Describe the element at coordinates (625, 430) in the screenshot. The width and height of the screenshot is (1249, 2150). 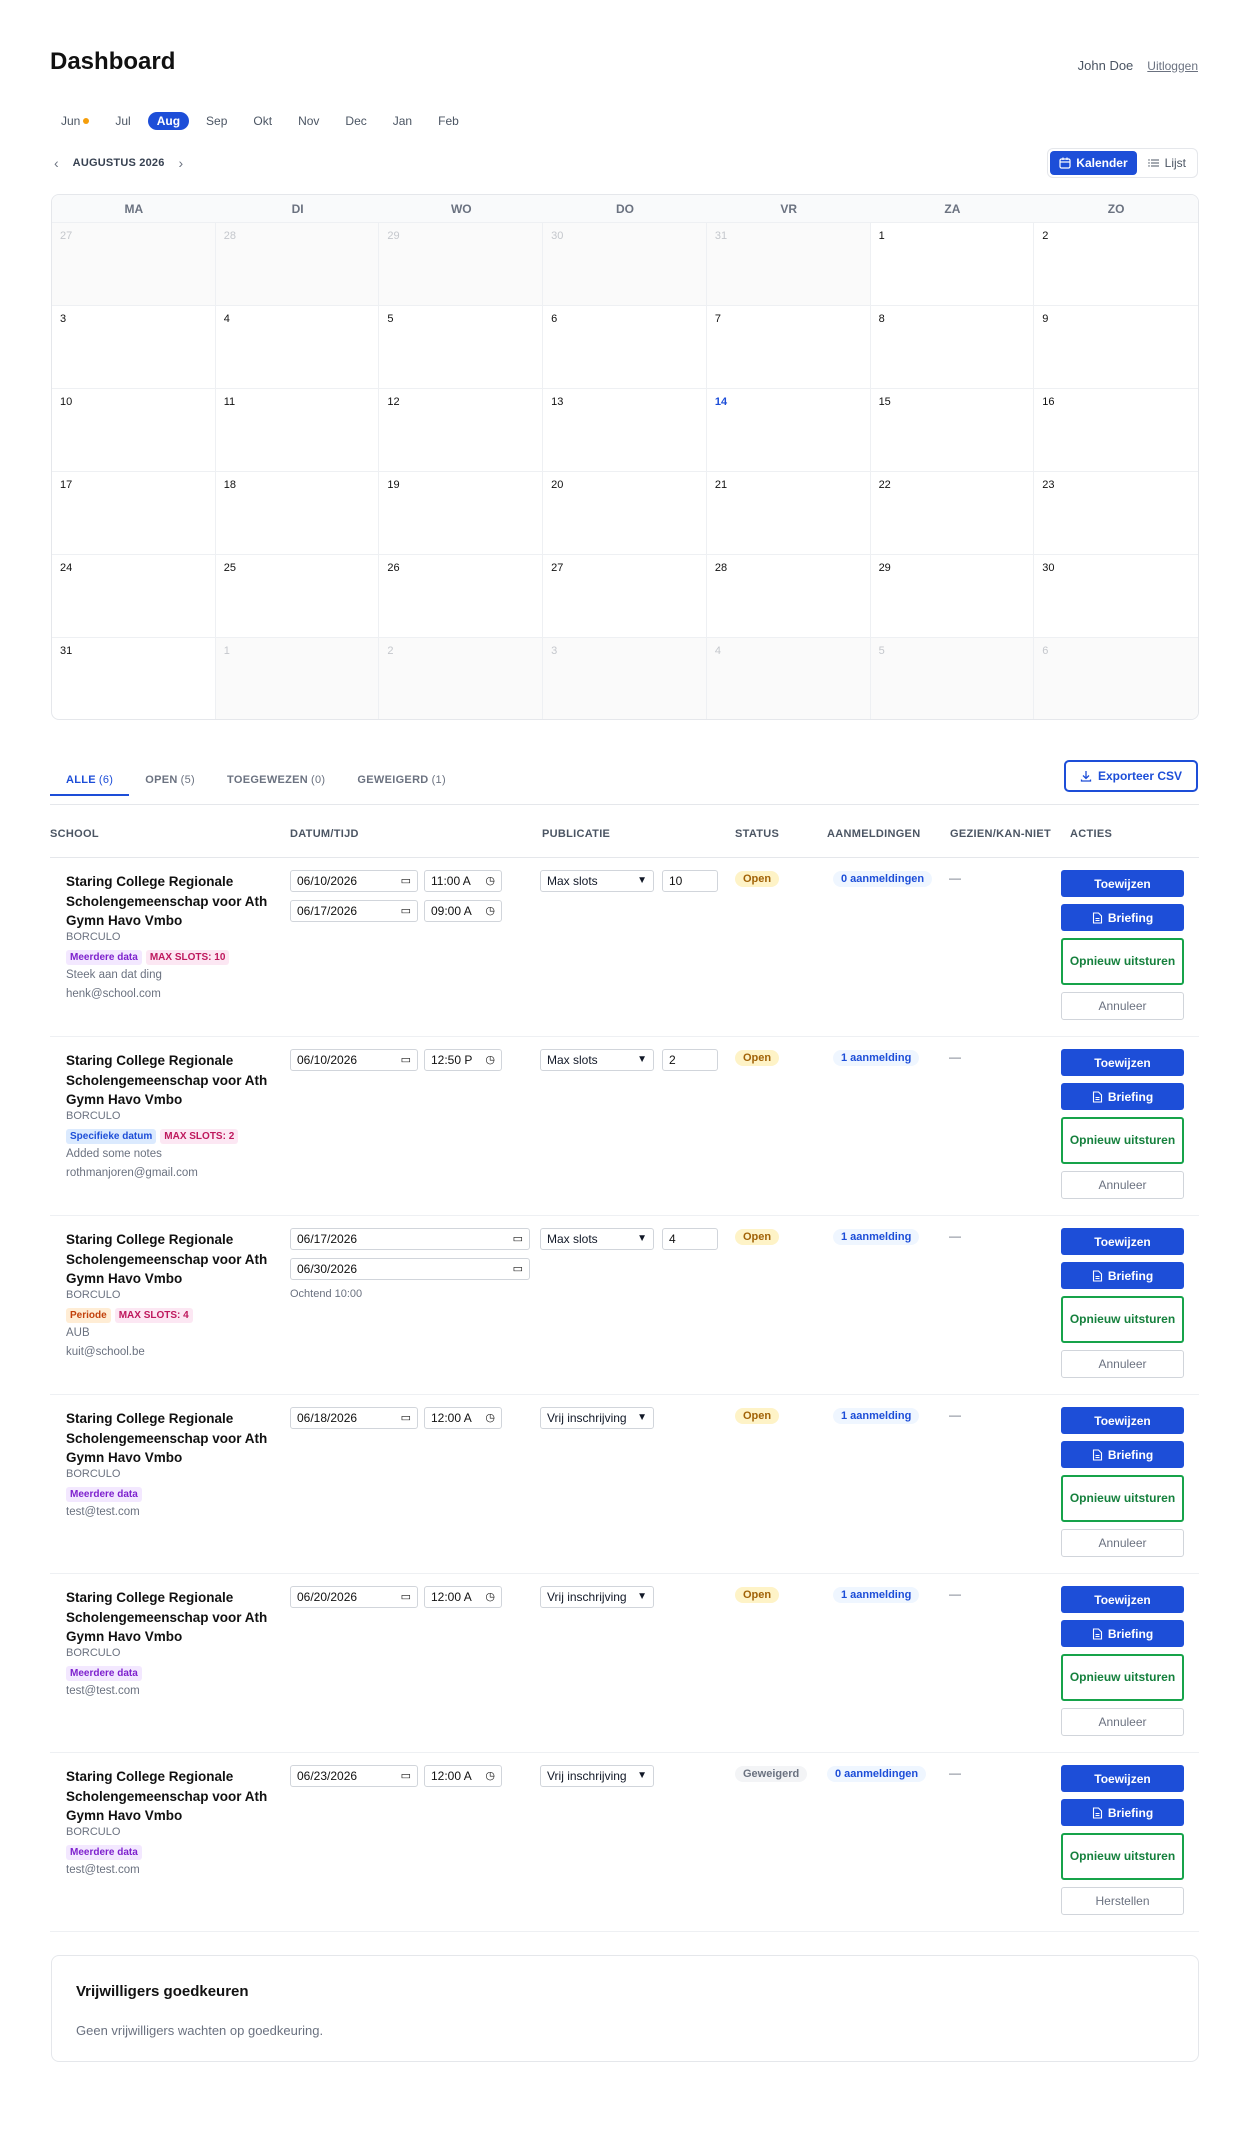
I see `calendar-day: 13` at that location.